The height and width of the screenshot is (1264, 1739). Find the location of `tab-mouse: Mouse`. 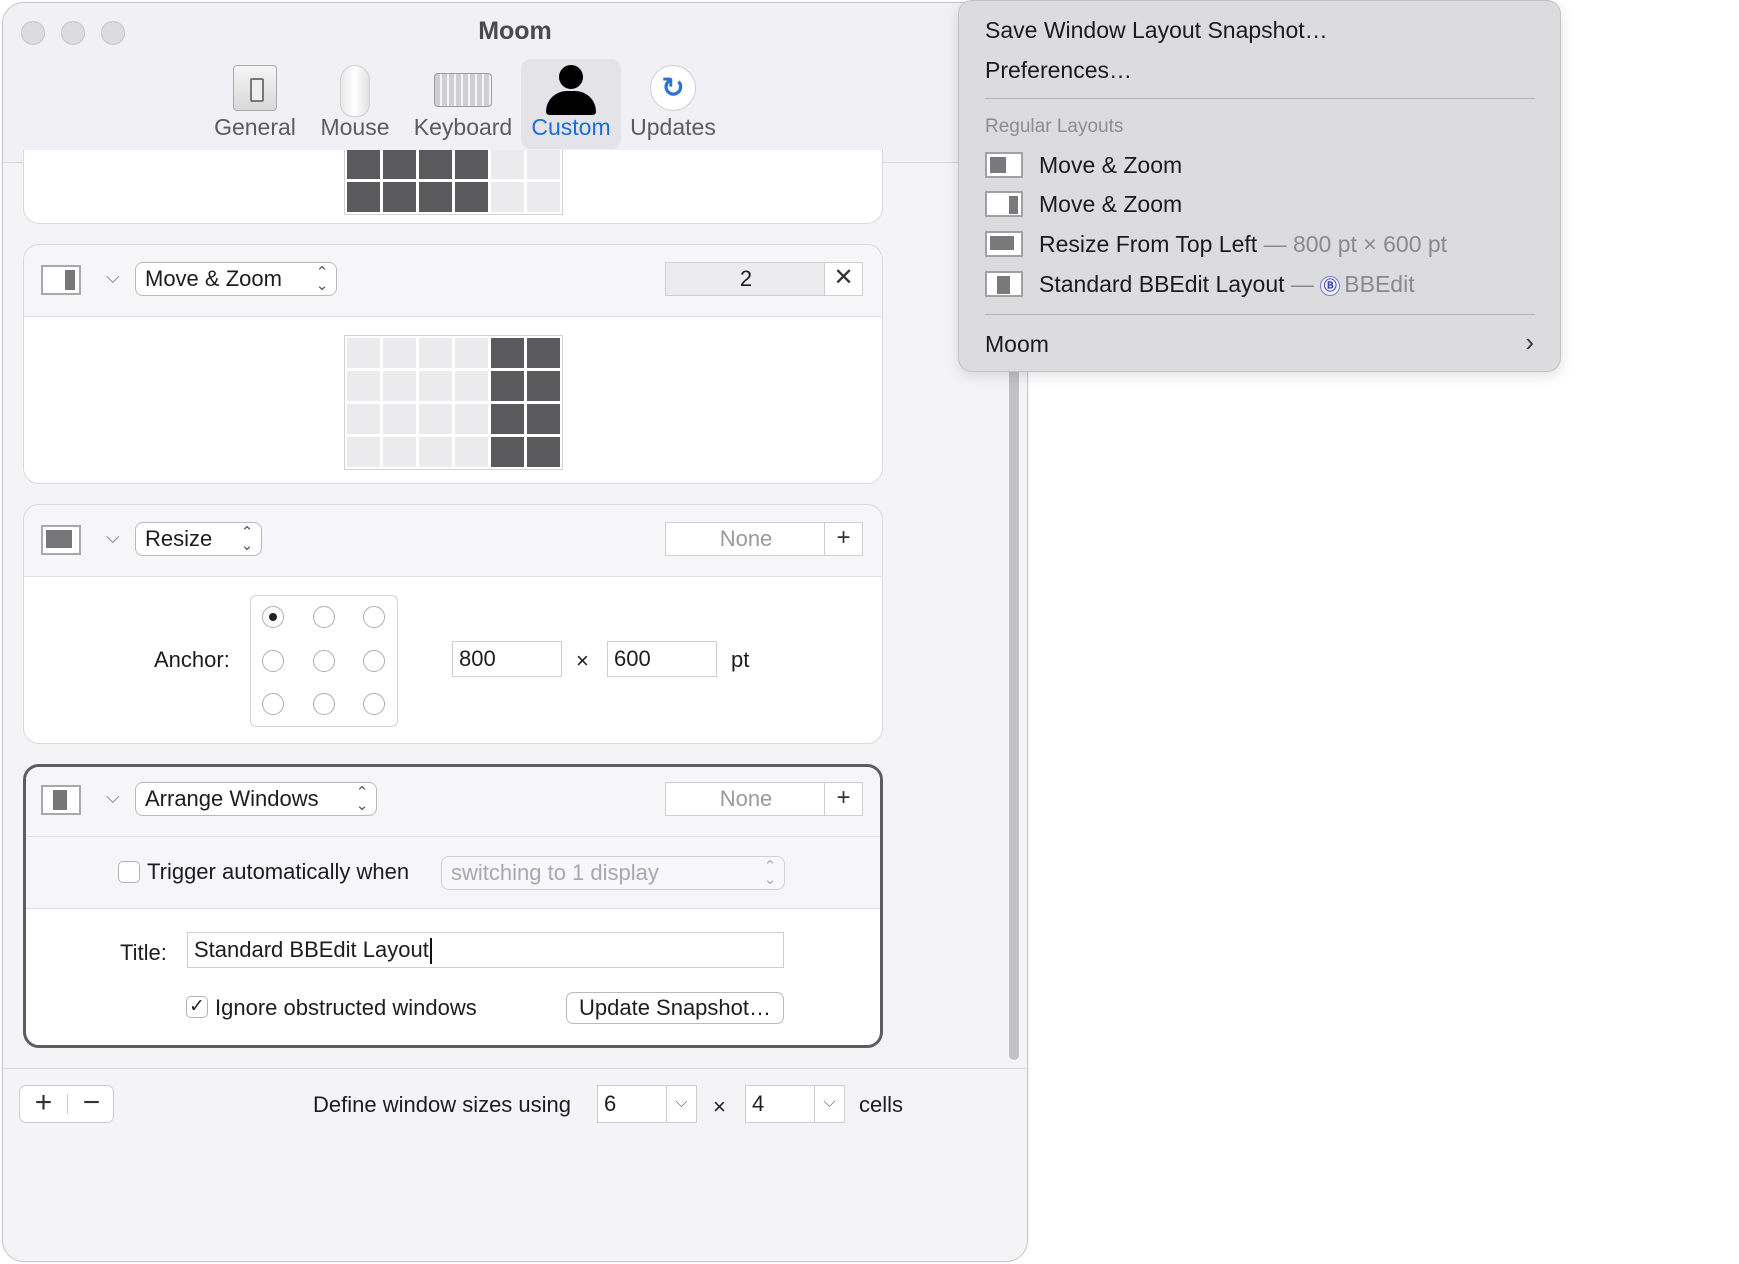

tab-mouse: Mouse is located at coordinates (355, 104).